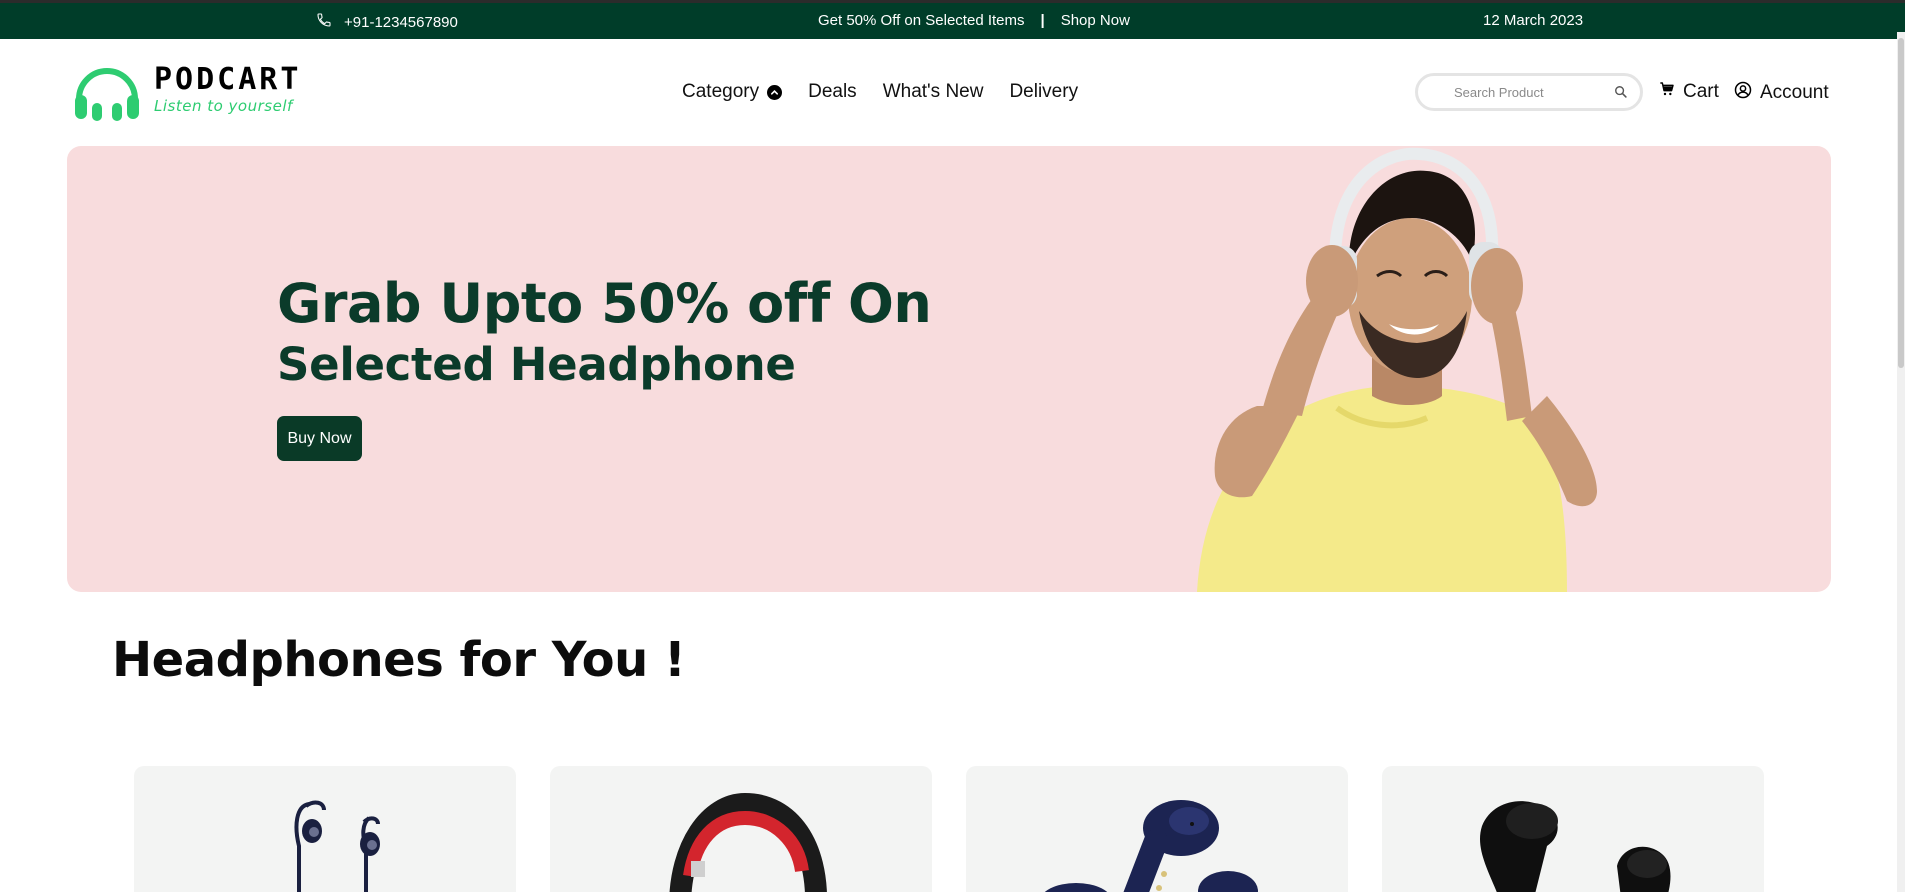  What do you see at coordinates (1901, 203) in the screenshot?
I see `scrollbar-thumb` at bounding box center [1901, 203].